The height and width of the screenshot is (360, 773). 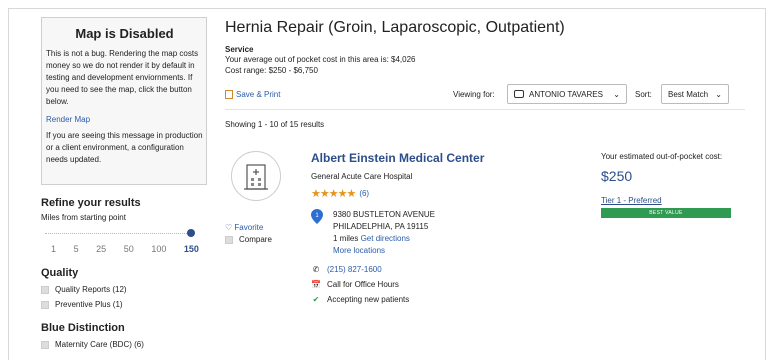 What do you see at coordinates (91, 203) in the screenshot?
I see `refine-title: Refine your results` at bounding box center [91, 203].